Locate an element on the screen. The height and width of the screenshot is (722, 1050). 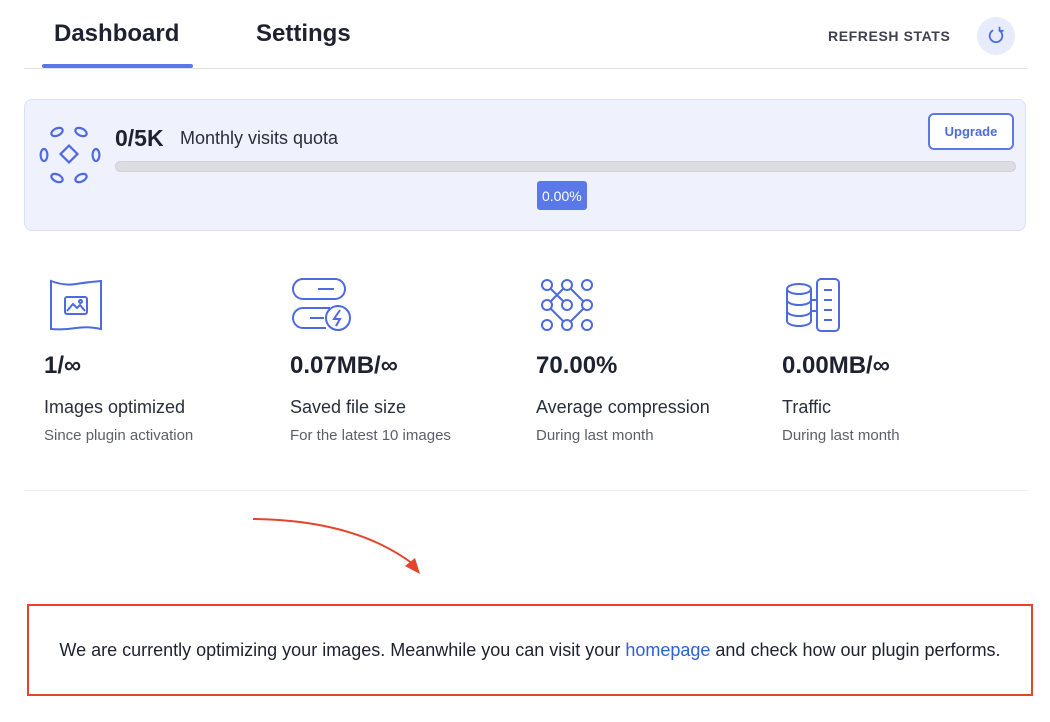
active-tab-indicator is located at coordinates (117, 66).